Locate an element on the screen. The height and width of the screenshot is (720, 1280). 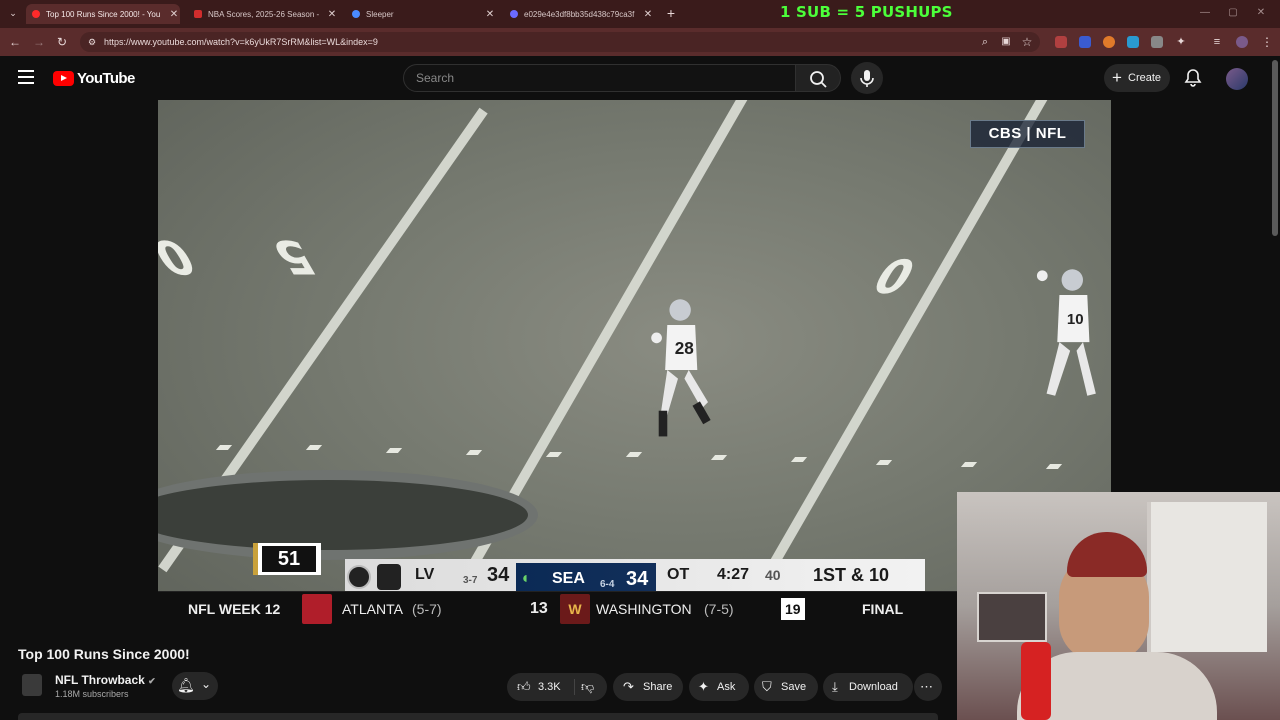
ticker-team1-record: (5-7) is located at coordinates (427, 609).